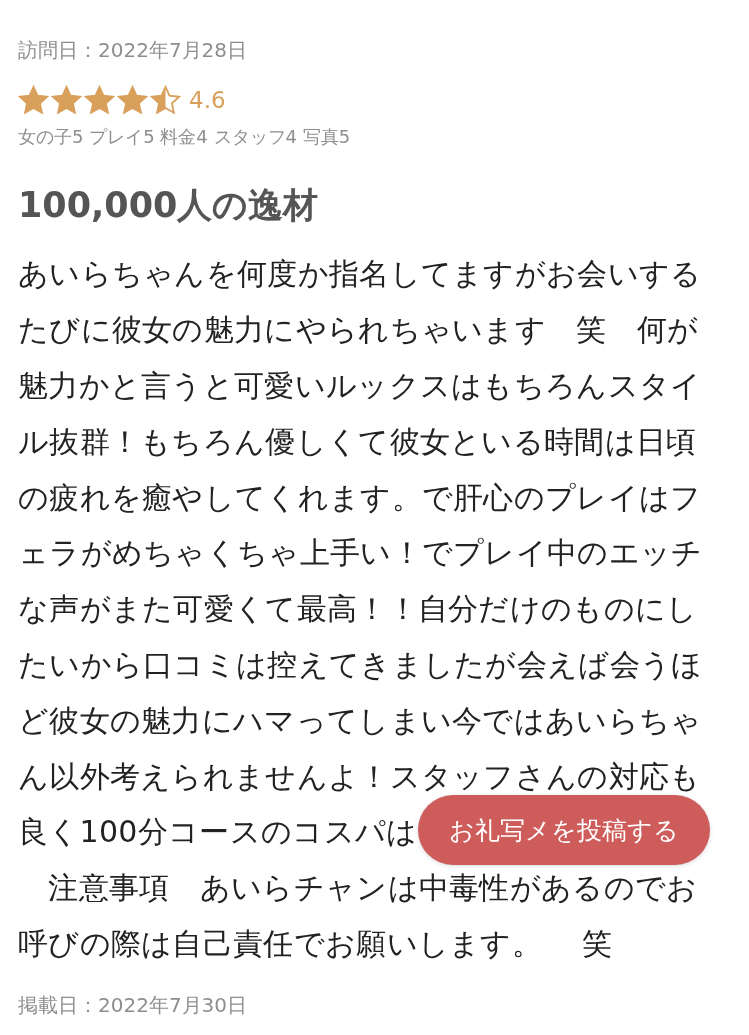  What do you see at coordinates (372, 888) in the screenshot?
I see `review-text-line: 注意事項 あいらチャンは中毒性があるのでお` at bounding box center [372, 888].